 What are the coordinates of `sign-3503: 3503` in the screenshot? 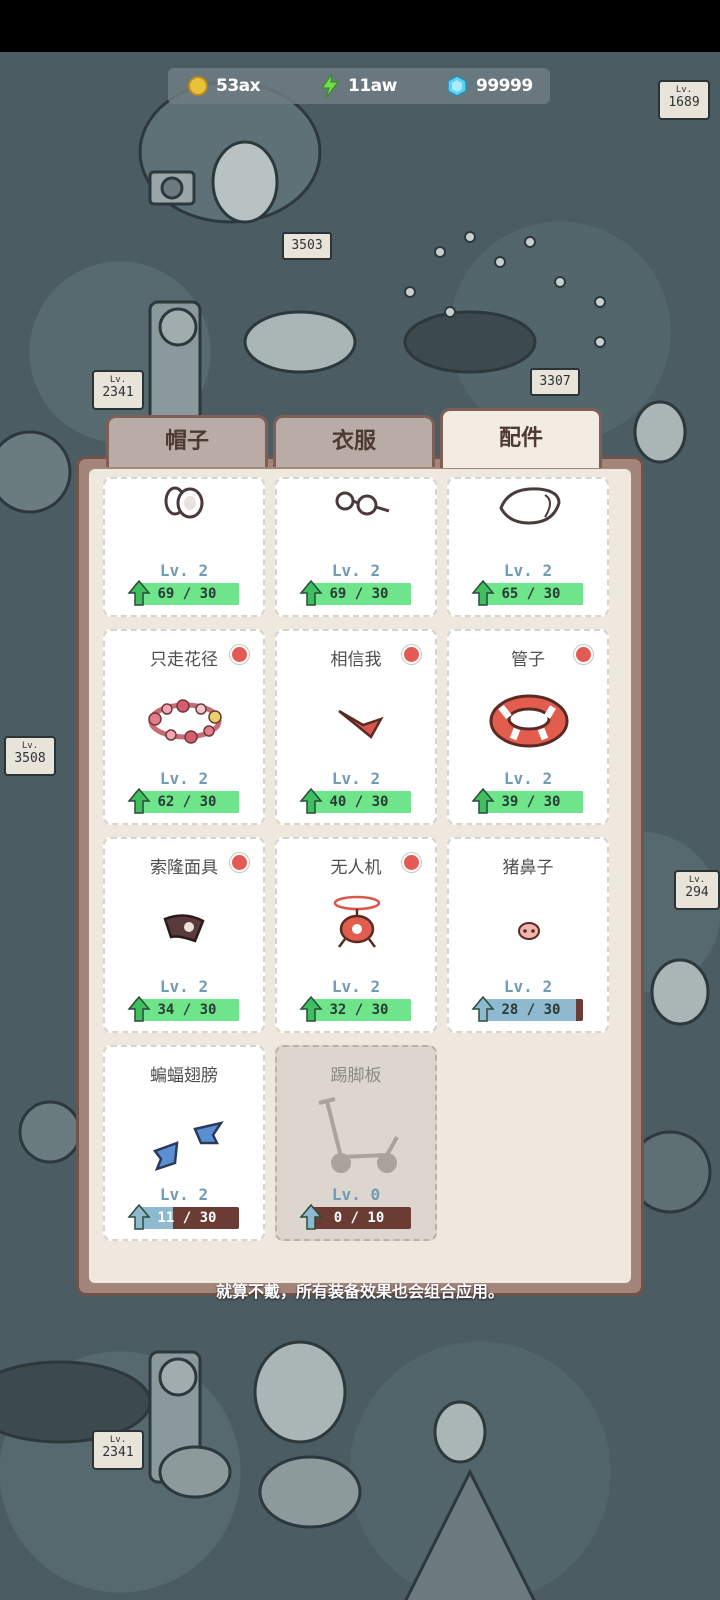 It's located at (307, 246).